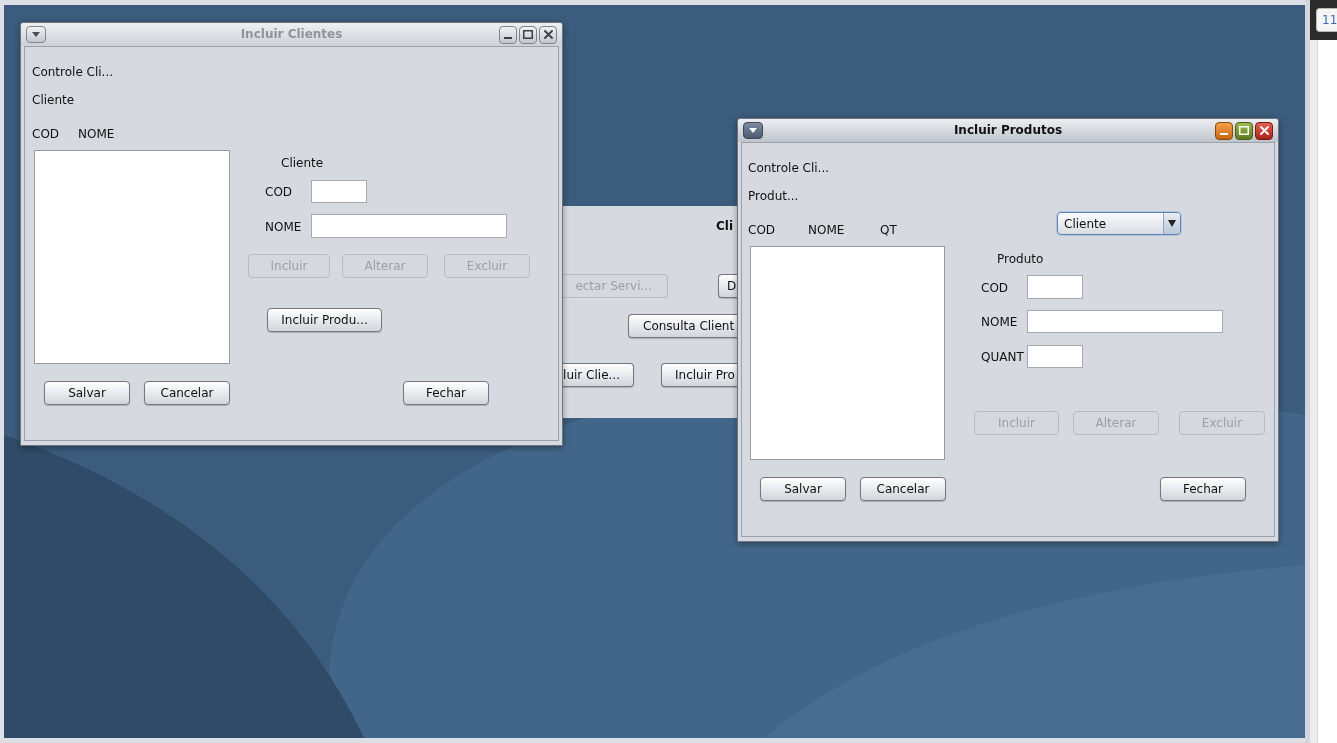  Describe the element at coordinates (682, 326) in the screenshot. I see `consult-clients-button: Consulta Client` at that location.